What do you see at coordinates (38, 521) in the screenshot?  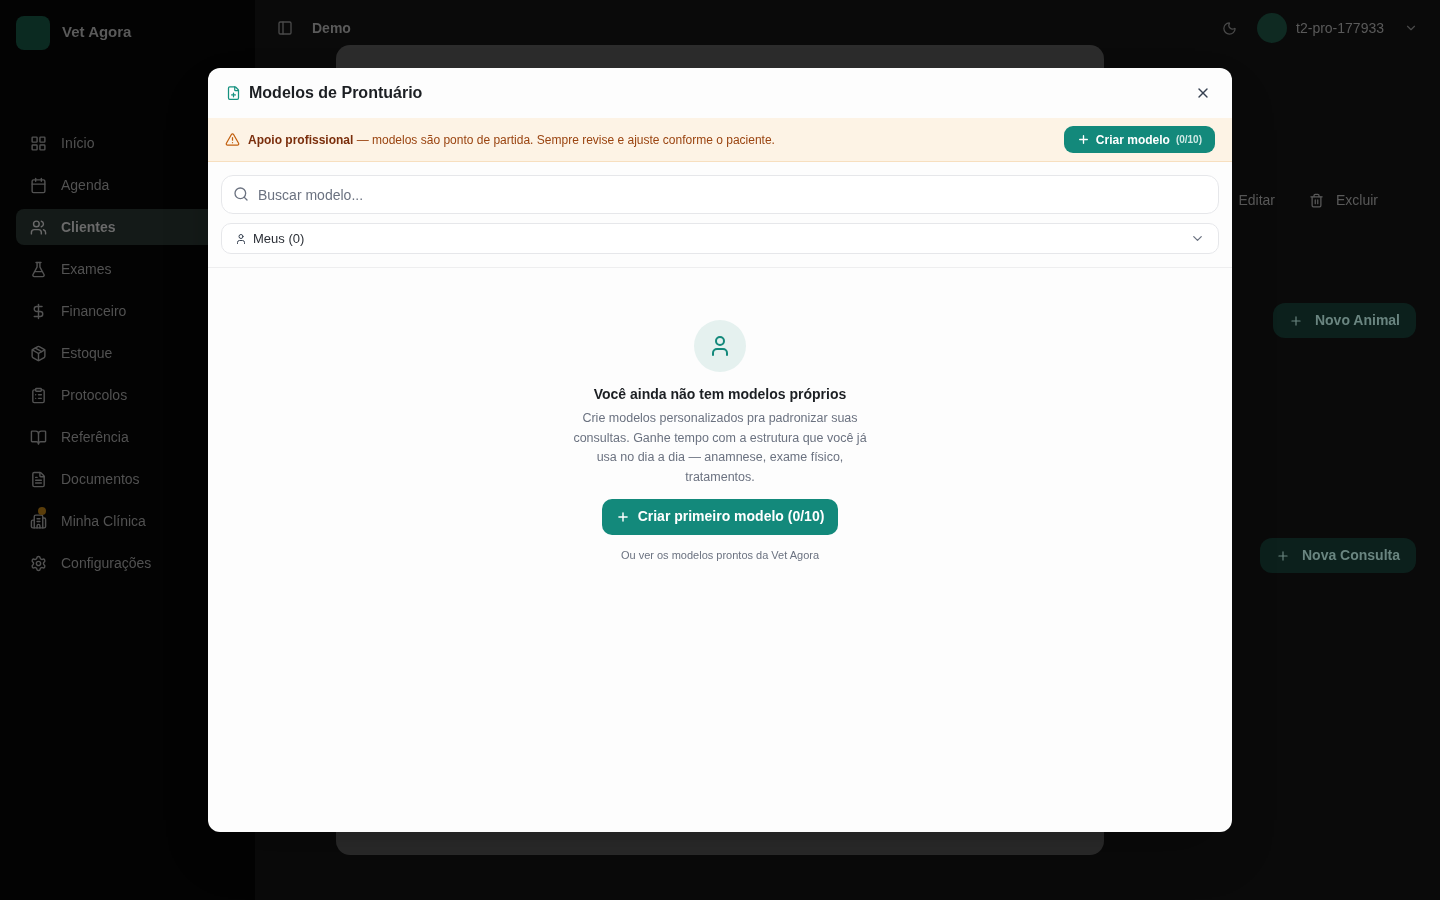 I see `building-icon` at bounding box center [38, 521].